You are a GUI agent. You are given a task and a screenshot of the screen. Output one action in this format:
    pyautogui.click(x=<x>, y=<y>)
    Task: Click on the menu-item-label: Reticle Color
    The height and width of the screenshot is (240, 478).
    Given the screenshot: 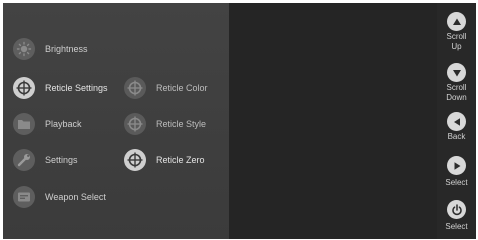 What is the action you would take?
    pyautogui.click(x=182, y=88)
    